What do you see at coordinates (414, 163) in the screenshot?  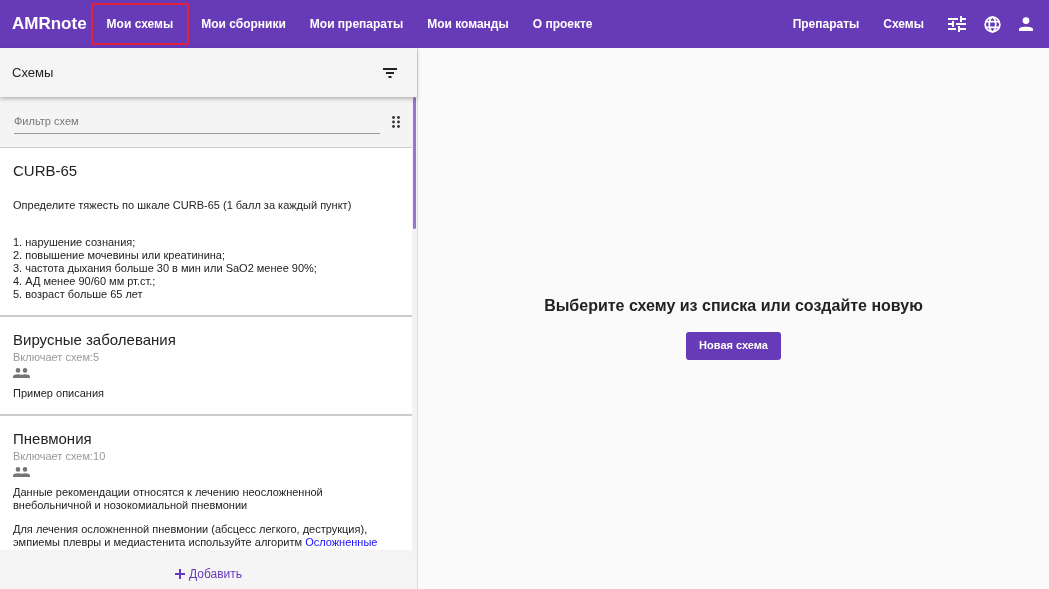 I see `scrollbar-thumb` at bounding box center [414, 163].